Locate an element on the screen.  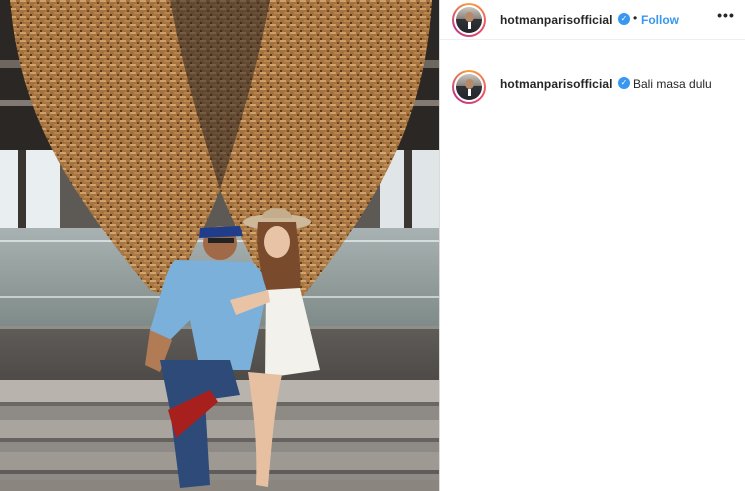
author-avatar is located at coordinates (469, 20).